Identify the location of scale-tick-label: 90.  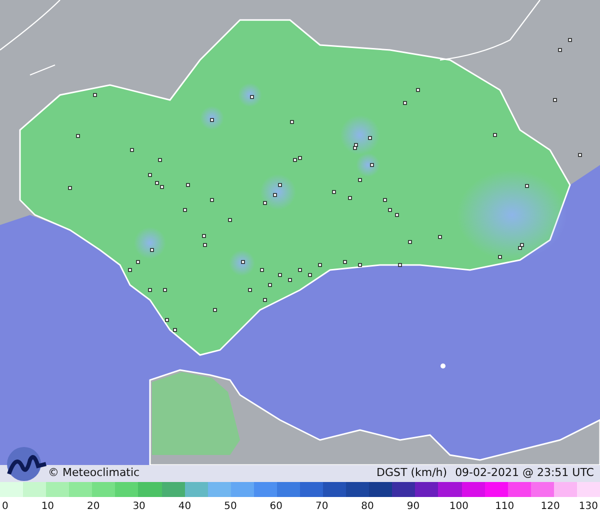
(413, 507).